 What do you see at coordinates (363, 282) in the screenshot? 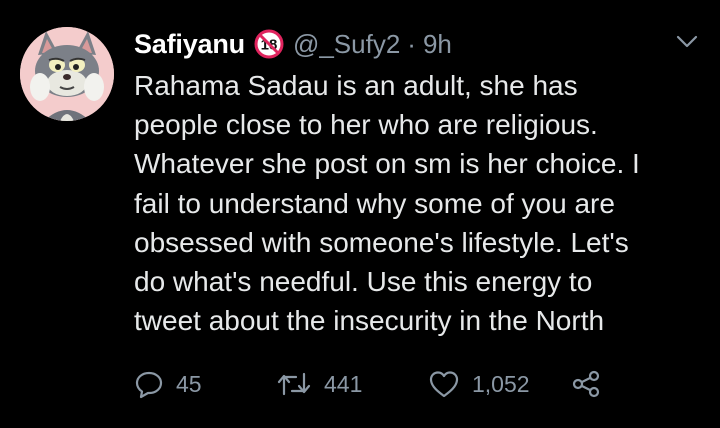
I see `tweet-text-line: do what's needful. Use this energy to` at bounding box center [363, 282].